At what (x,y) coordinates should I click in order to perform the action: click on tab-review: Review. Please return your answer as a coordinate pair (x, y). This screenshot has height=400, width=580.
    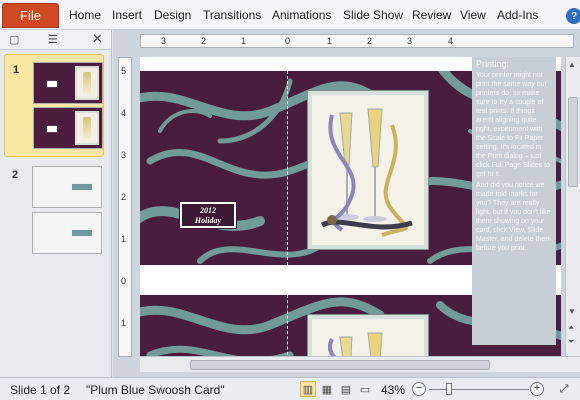
    Looking at the image, I should click on (431, 15).